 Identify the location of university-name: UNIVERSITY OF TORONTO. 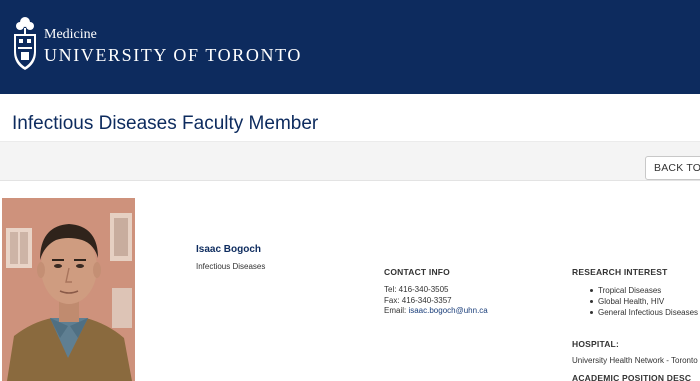
(173, 55).